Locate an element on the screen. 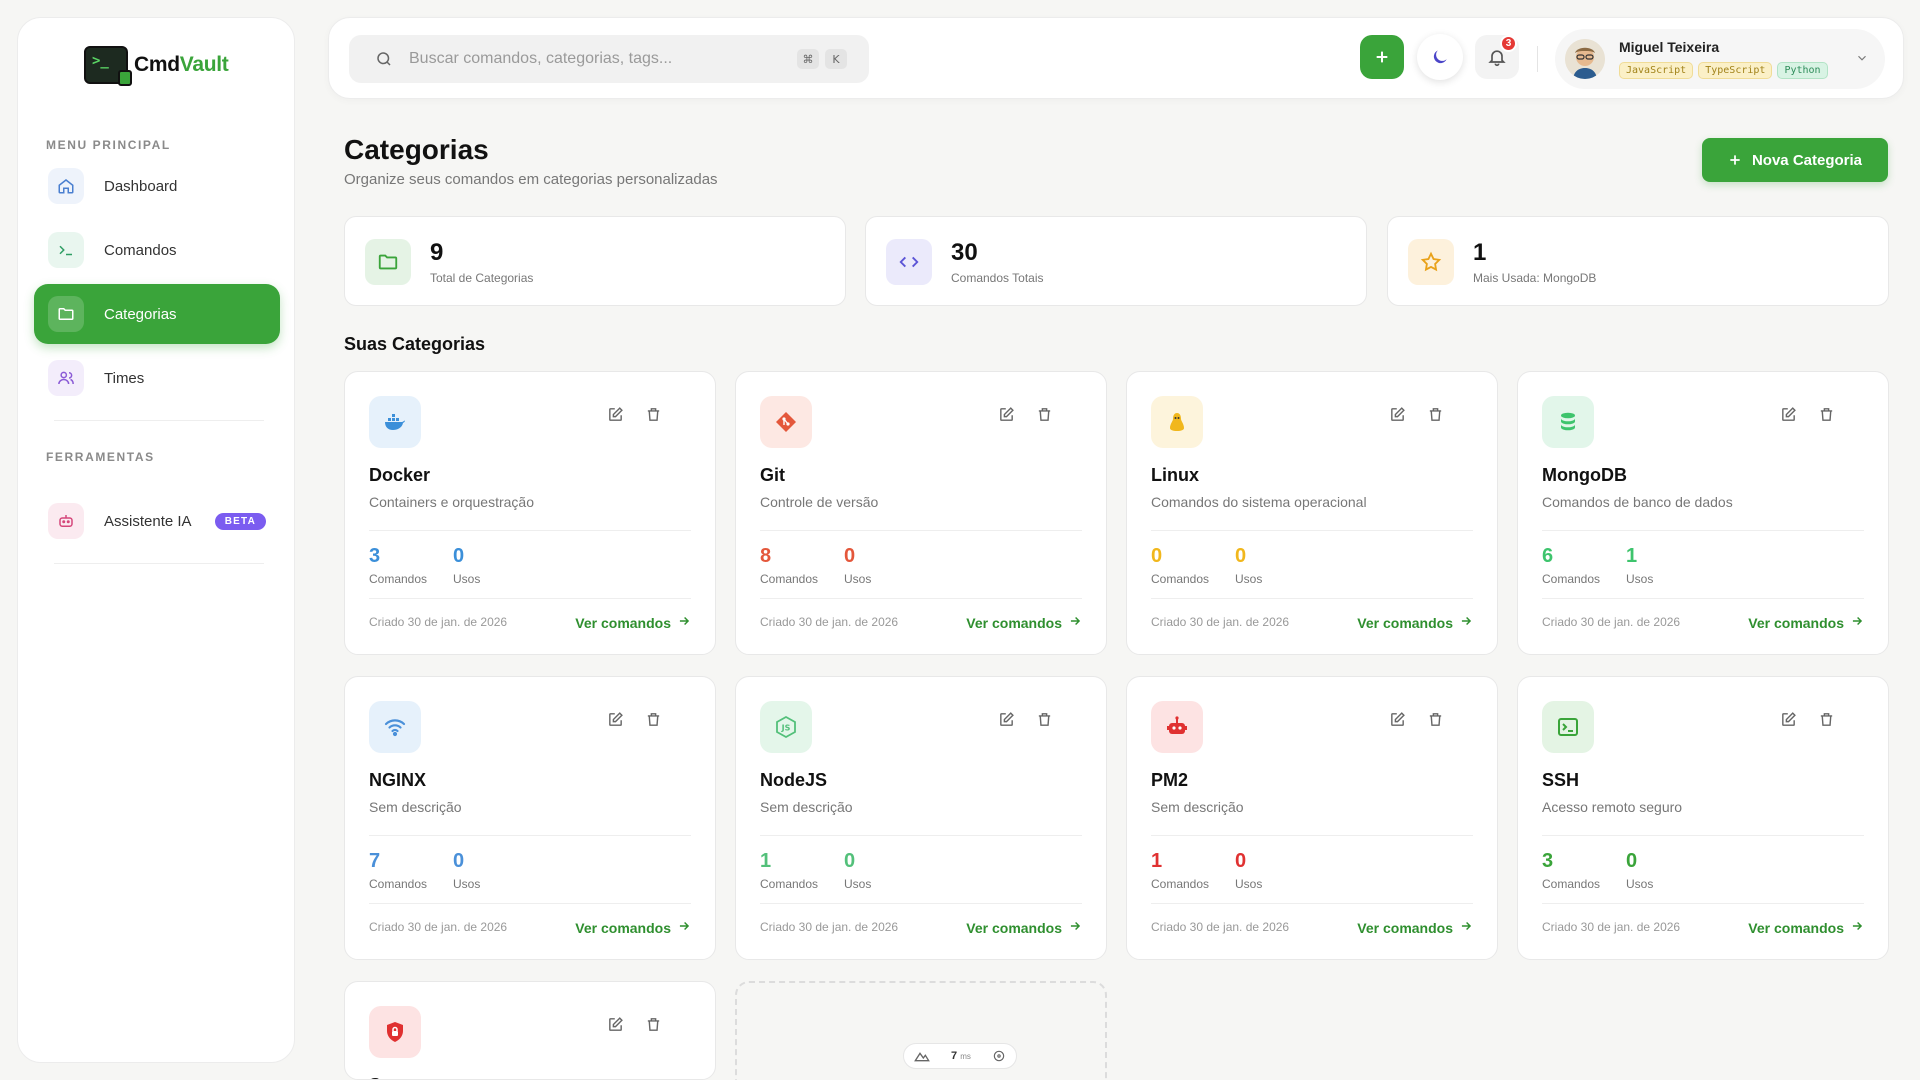 This screenshot has height=1080, width=1920. sidebar-item-times: Times is located at coordinates (157, 378).